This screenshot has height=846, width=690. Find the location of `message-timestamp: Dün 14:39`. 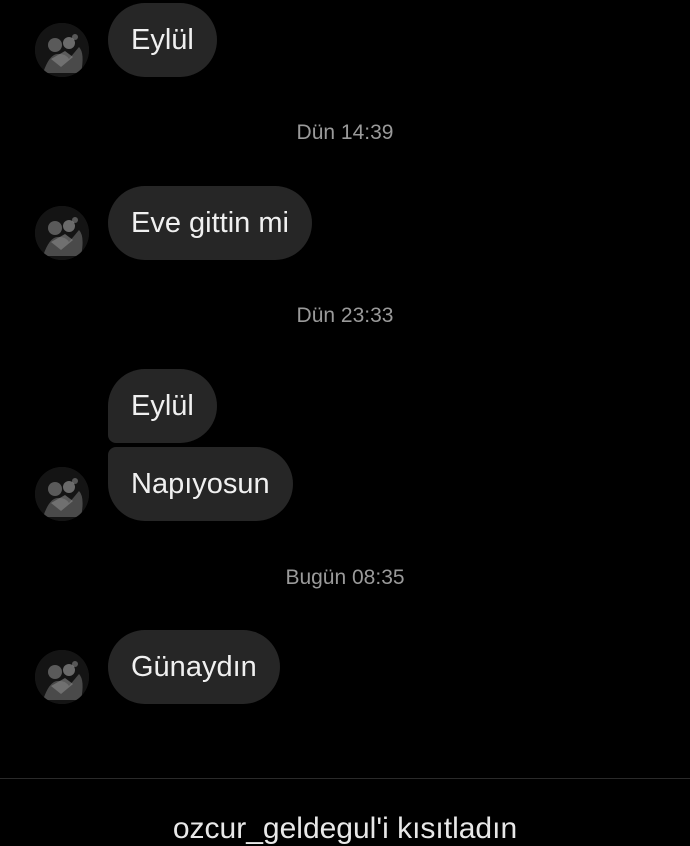

message-timestamp: Dün 14:39 is located at coordinates (345, 132).